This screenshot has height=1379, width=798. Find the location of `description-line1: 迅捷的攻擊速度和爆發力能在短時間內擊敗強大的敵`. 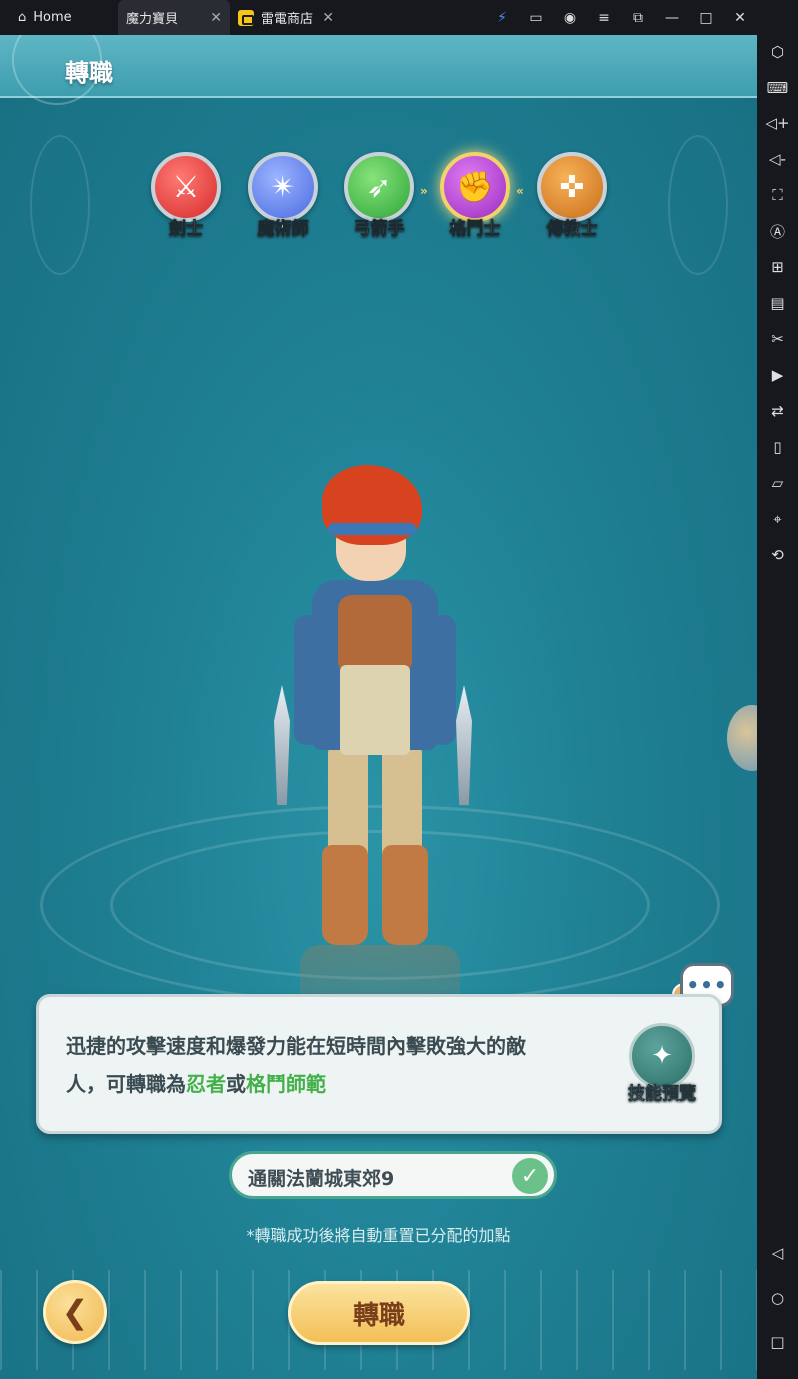

description-line1: 迅捷的攻擊速度和爆發力能在短時間內擊敗強大的敵 is located at coordinates (296, 1046).